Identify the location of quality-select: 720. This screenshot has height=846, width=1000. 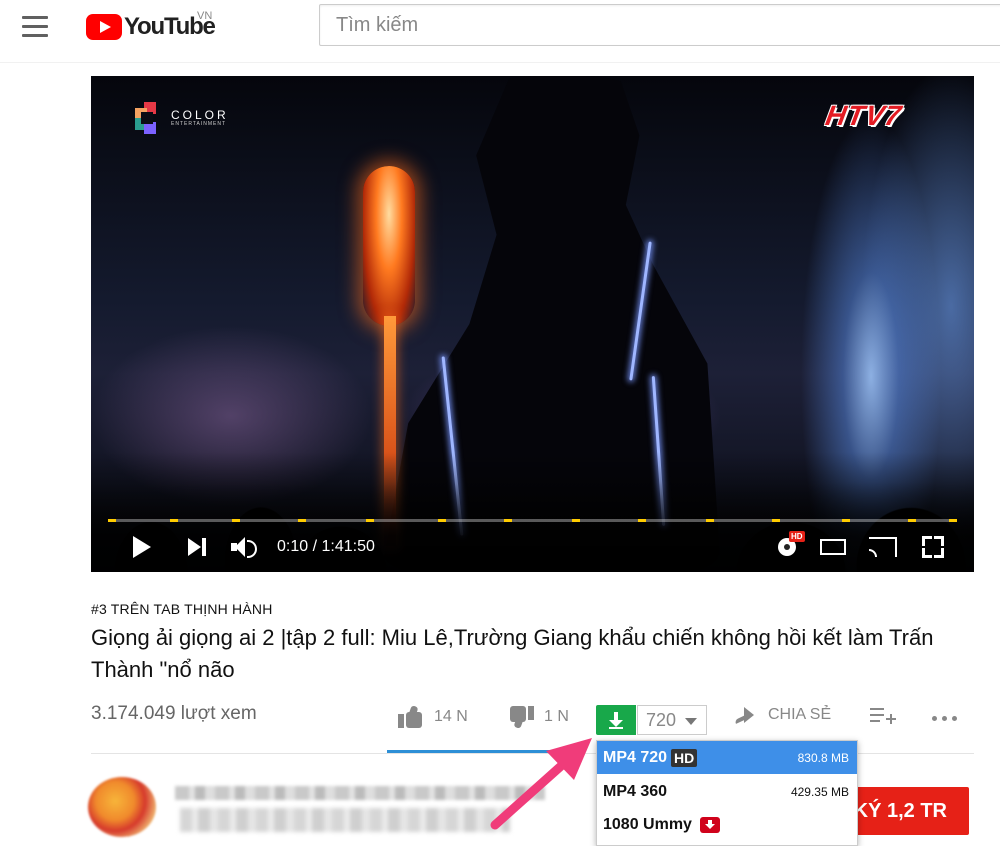
(672, 720).